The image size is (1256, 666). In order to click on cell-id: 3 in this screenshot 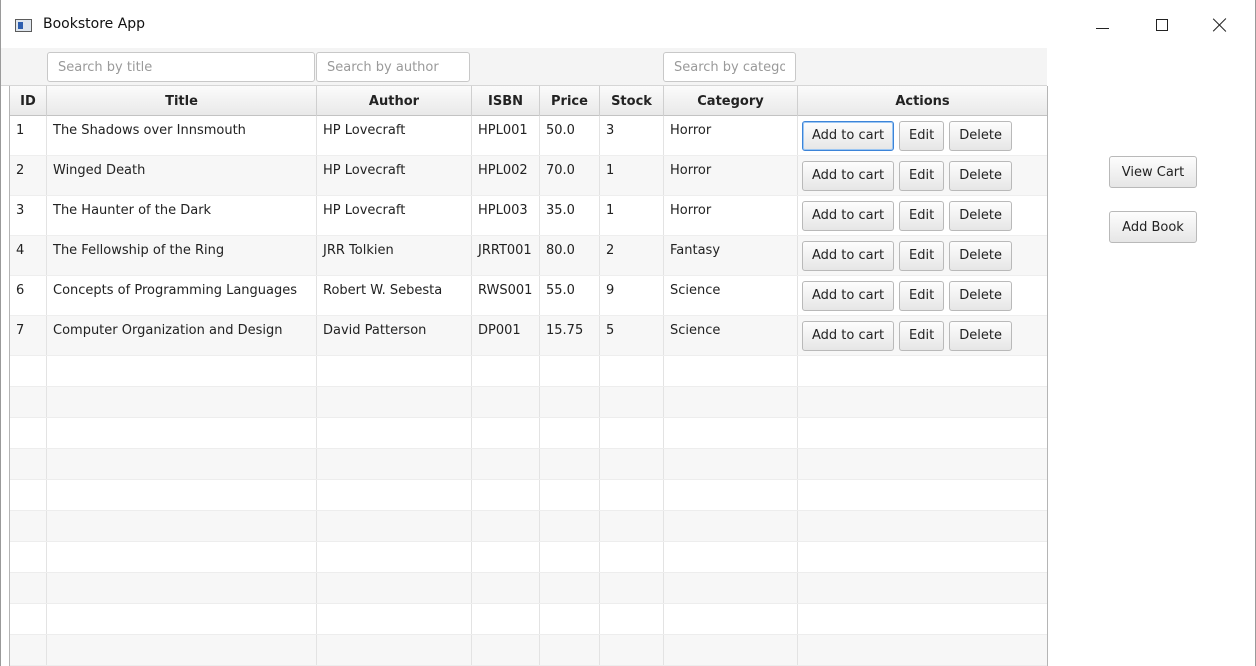, I will do `click(28, 215)`.